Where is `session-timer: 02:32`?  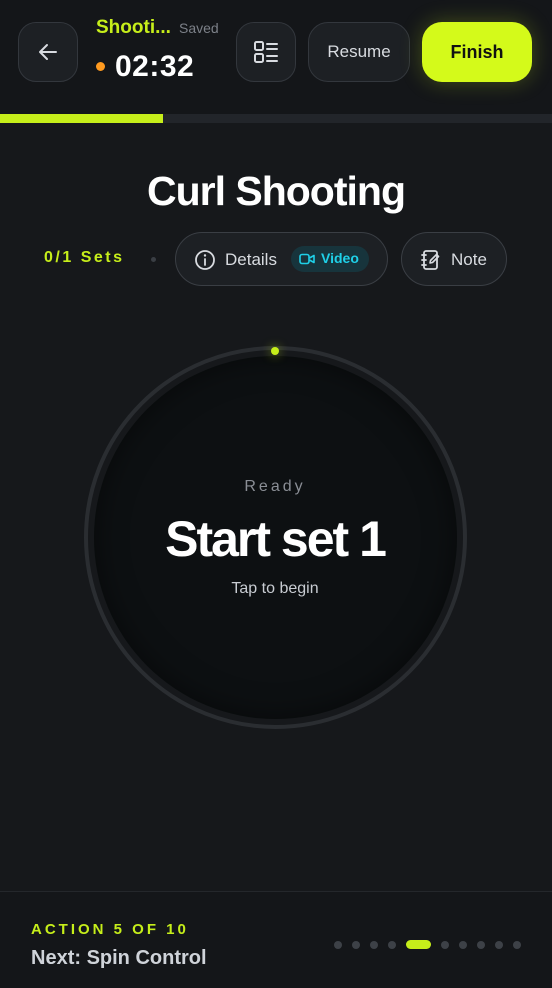
session-timer: 02:32 is located at coordinates (155, 66).